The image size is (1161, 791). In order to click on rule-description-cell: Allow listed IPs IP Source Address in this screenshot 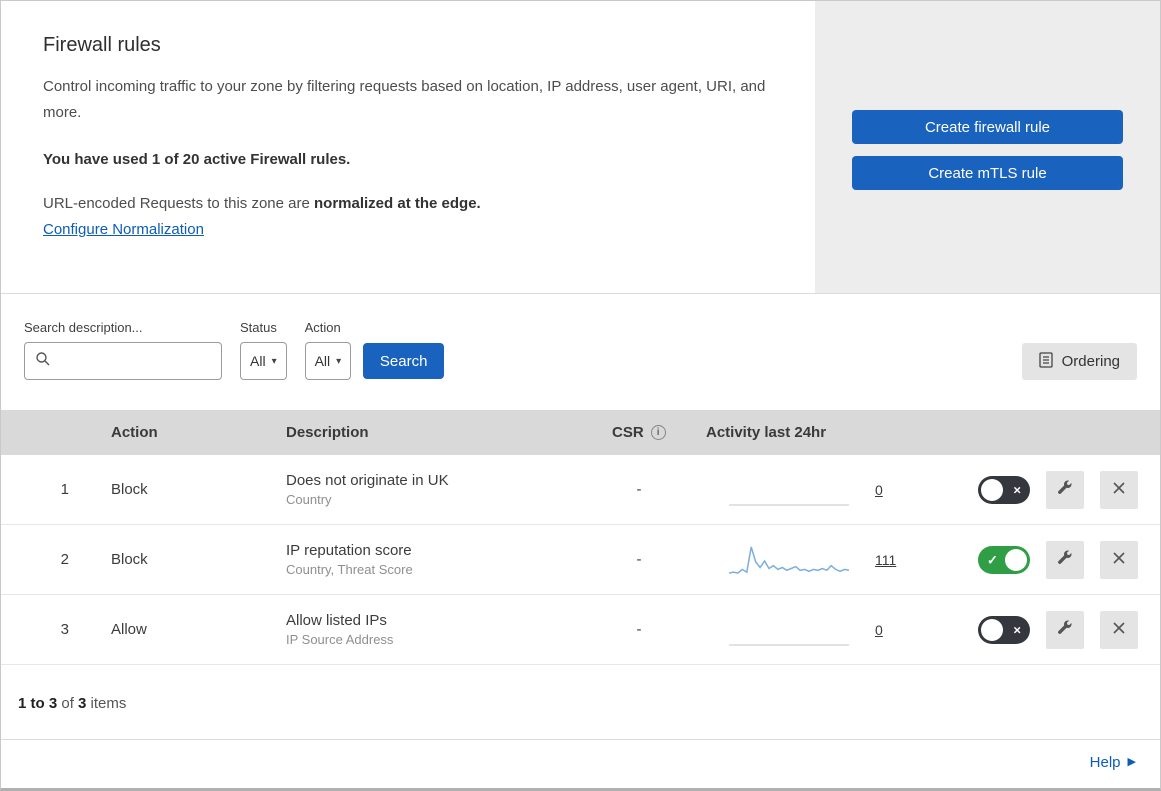, I will do `click(426, 629)`.